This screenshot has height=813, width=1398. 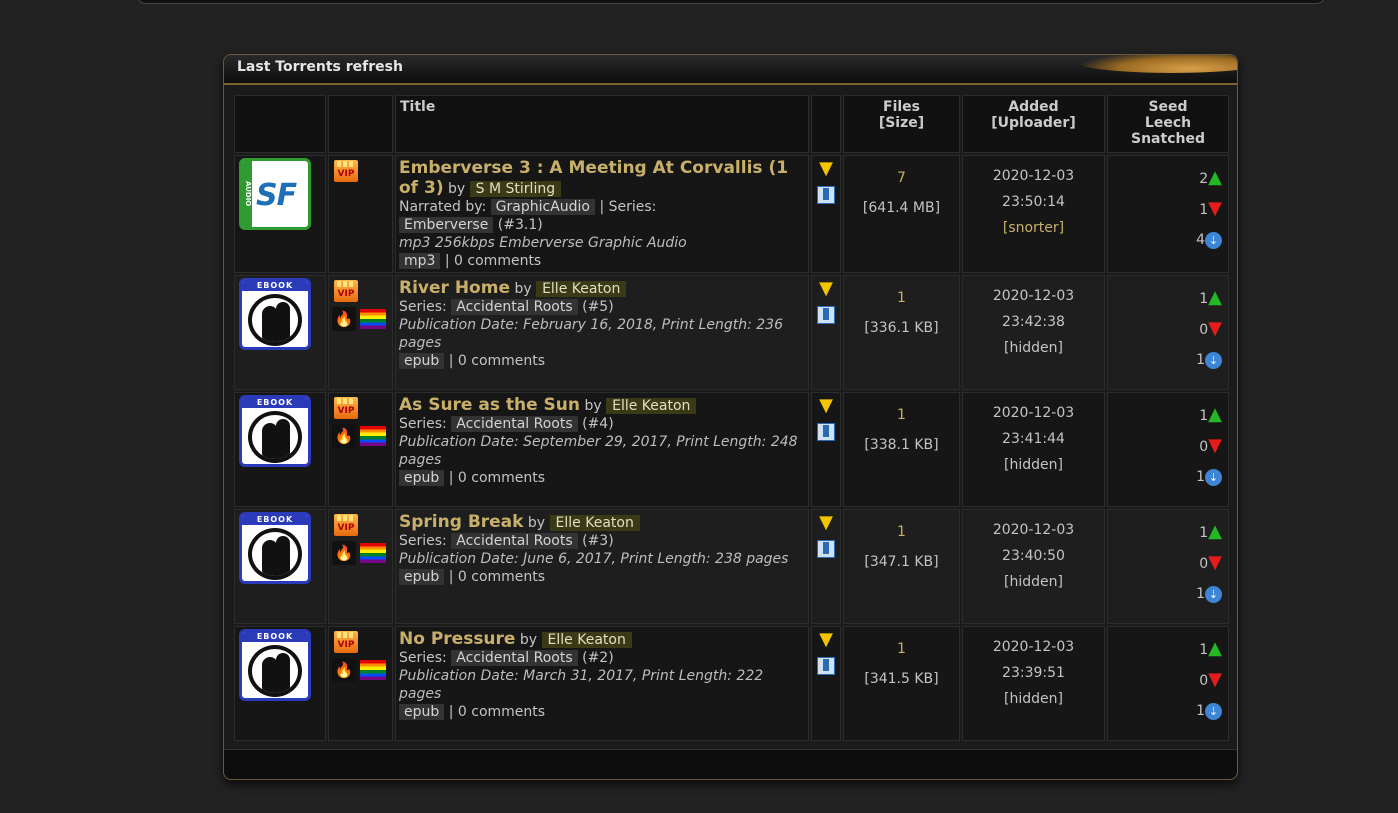 I want to click on leechers-count: 1, so click(x=1203, y=210).